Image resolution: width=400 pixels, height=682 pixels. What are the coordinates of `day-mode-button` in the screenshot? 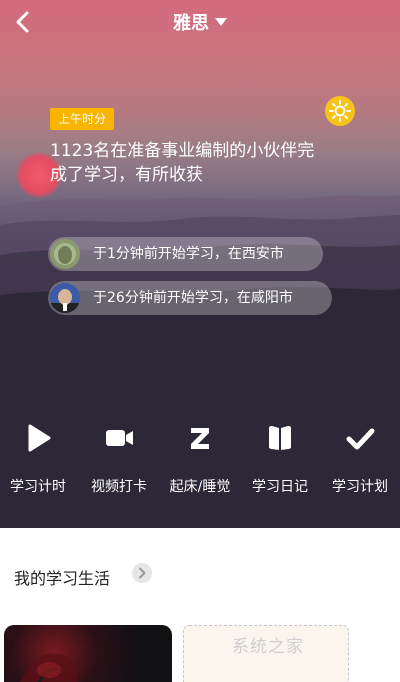 It's located at (340, 111).